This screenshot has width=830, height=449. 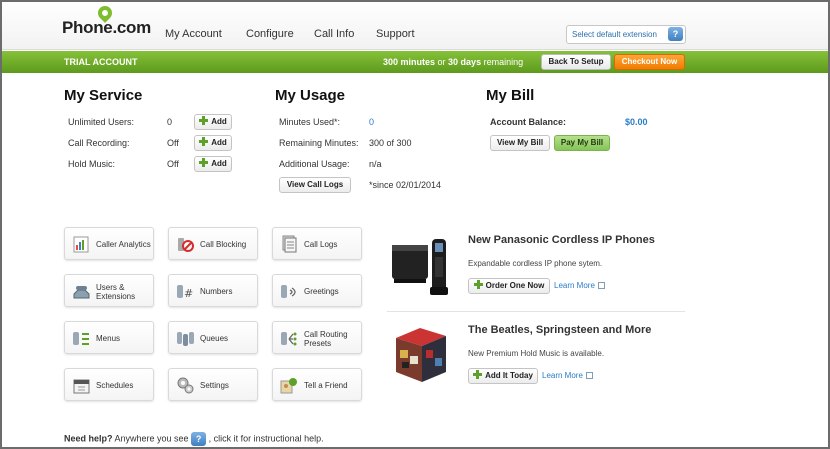 What do you see at coordinates (219, 163) in the screenshot?
I see `add-hold-music-label: Add` at bounding box center [219, 163].